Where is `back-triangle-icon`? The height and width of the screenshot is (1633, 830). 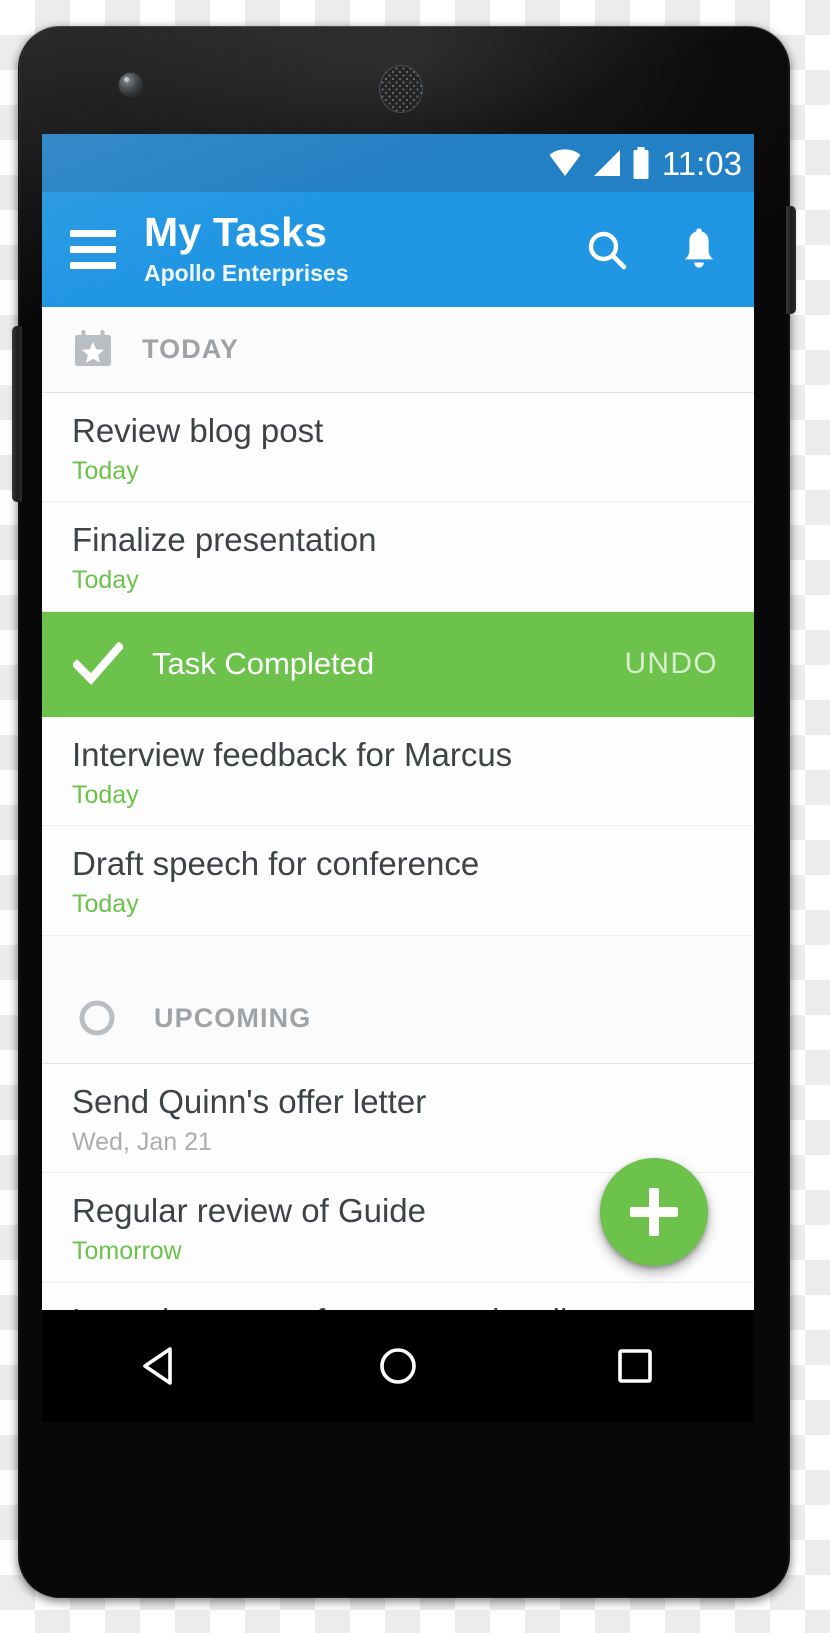 back-triangle-icon is located at coordinates (161, 1366).